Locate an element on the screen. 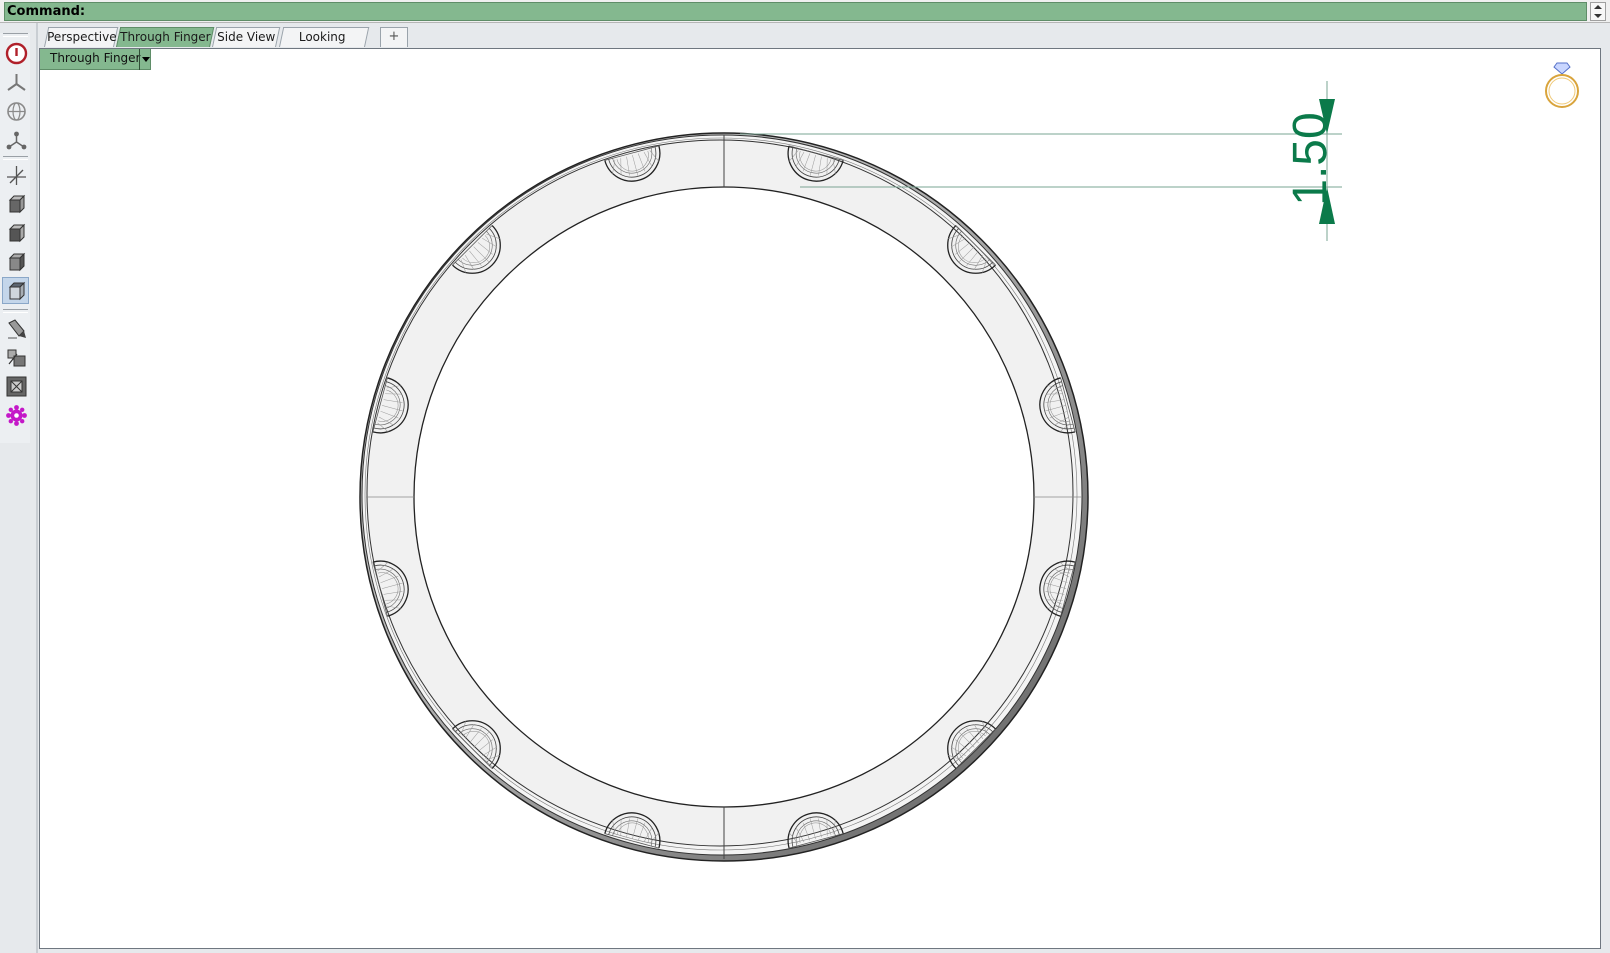  left-toolbar is located at coordinates (15, 238).